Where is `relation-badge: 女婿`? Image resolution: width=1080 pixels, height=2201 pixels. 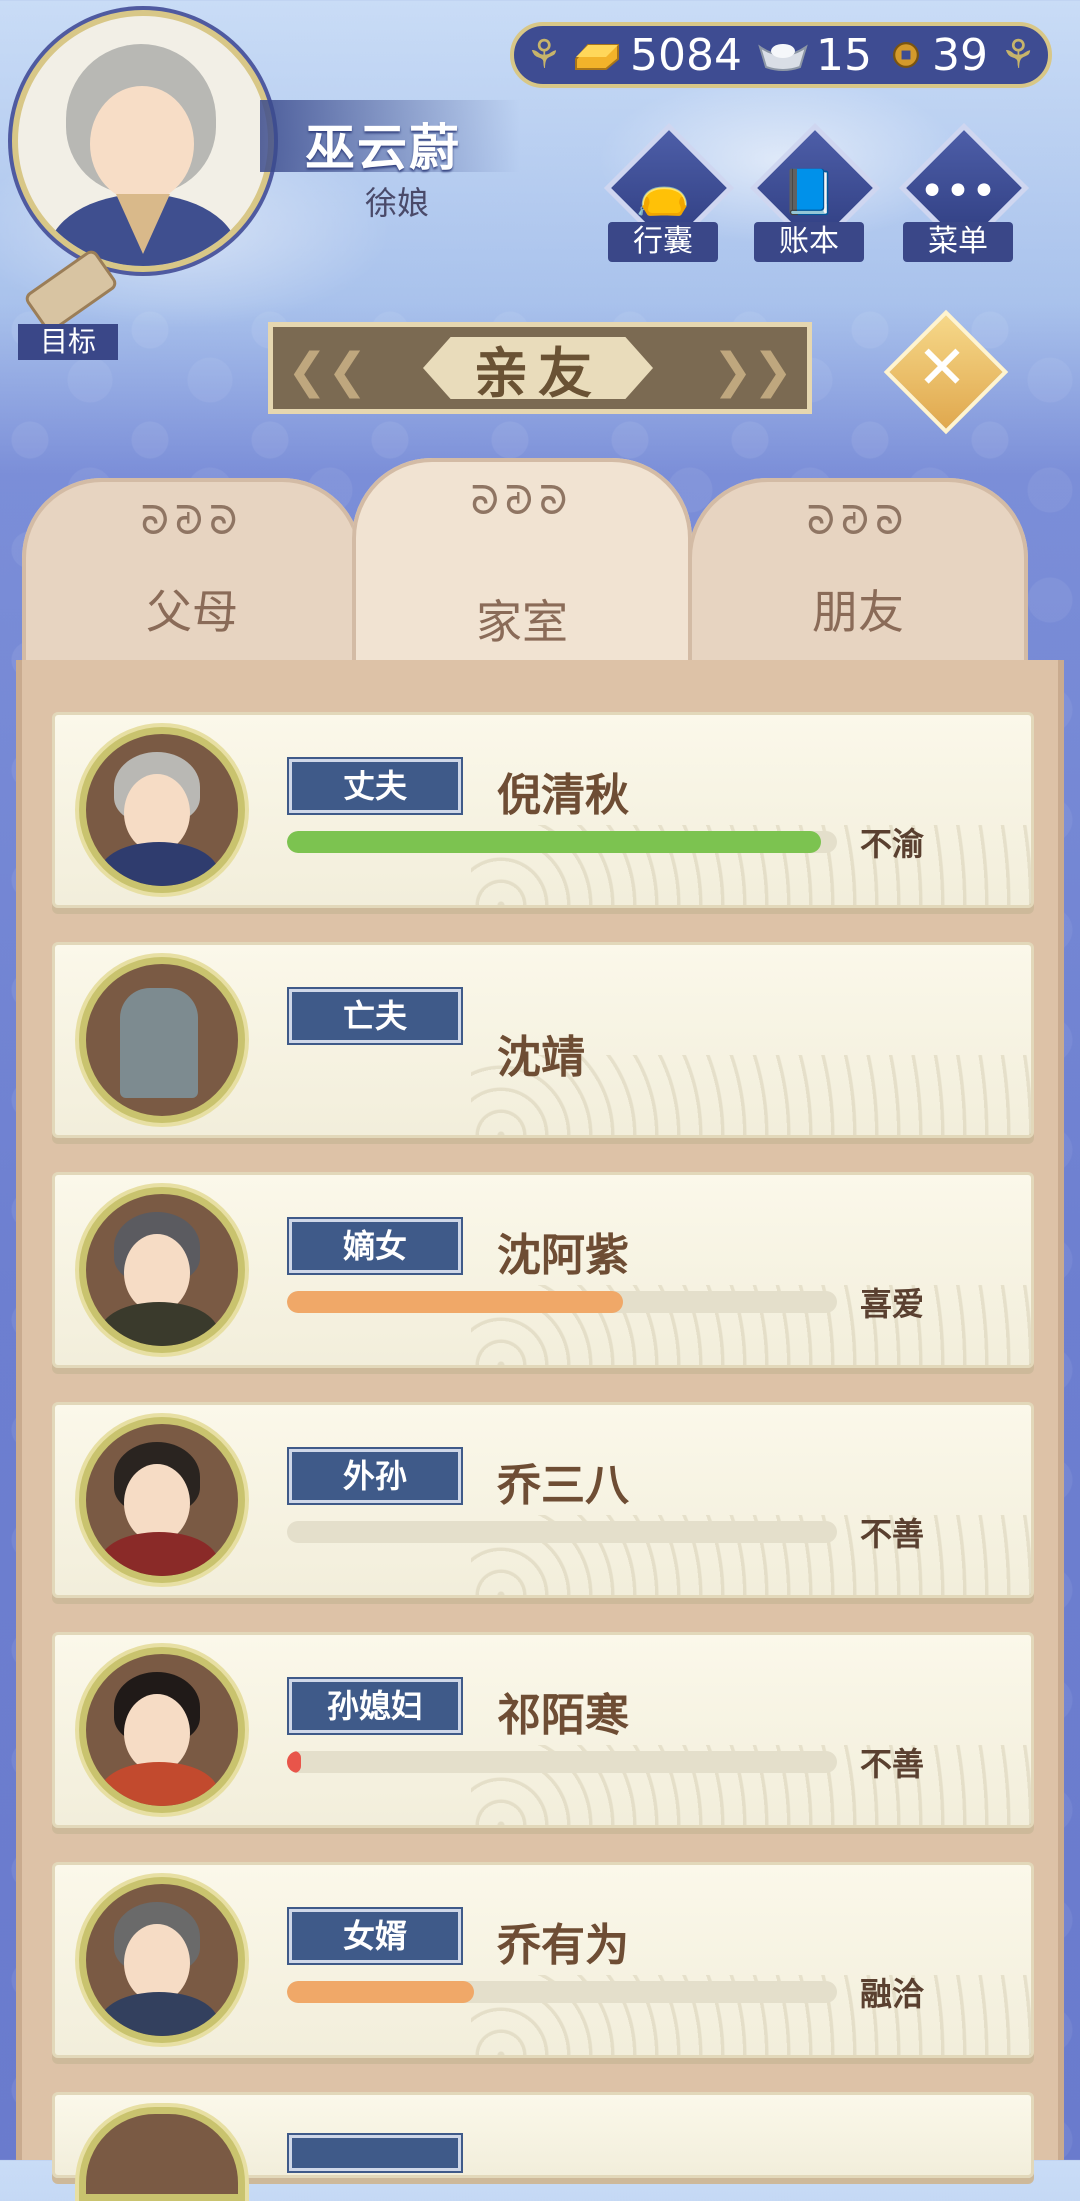 relation-badge: 女婿 is located at coordinates (375, 1936).